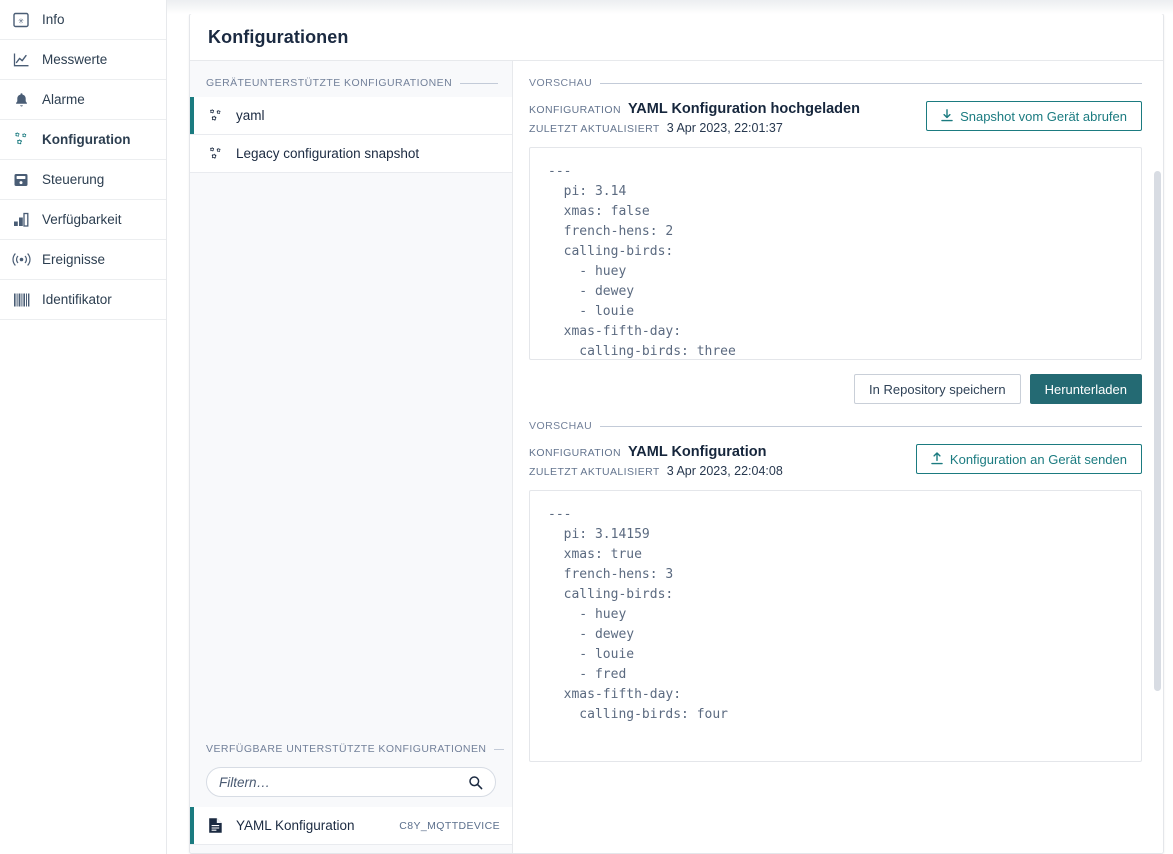 The image size is (1173, 854). I want to click on sidebar-item-label: Info, so click(53, 19).